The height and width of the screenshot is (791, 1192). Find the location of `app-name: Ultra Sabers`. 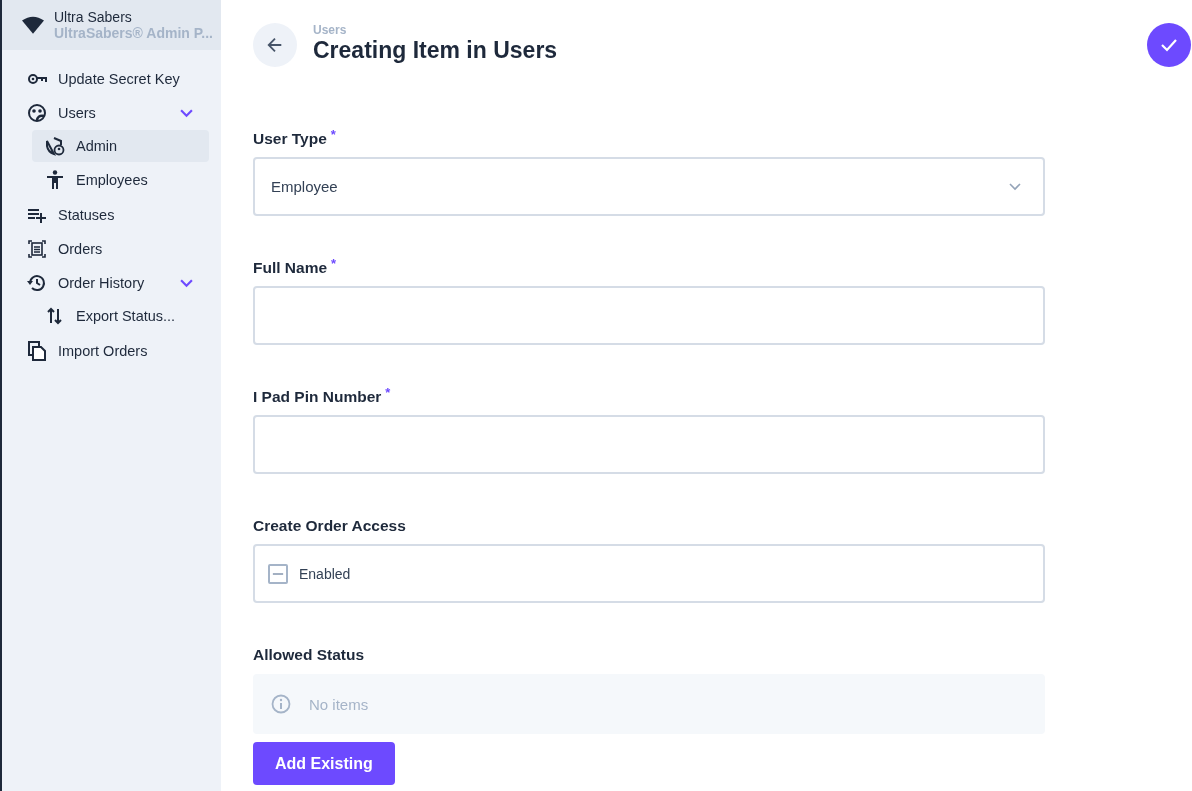

app-name: Ultra Sabers is located at coordinates (93, 17).